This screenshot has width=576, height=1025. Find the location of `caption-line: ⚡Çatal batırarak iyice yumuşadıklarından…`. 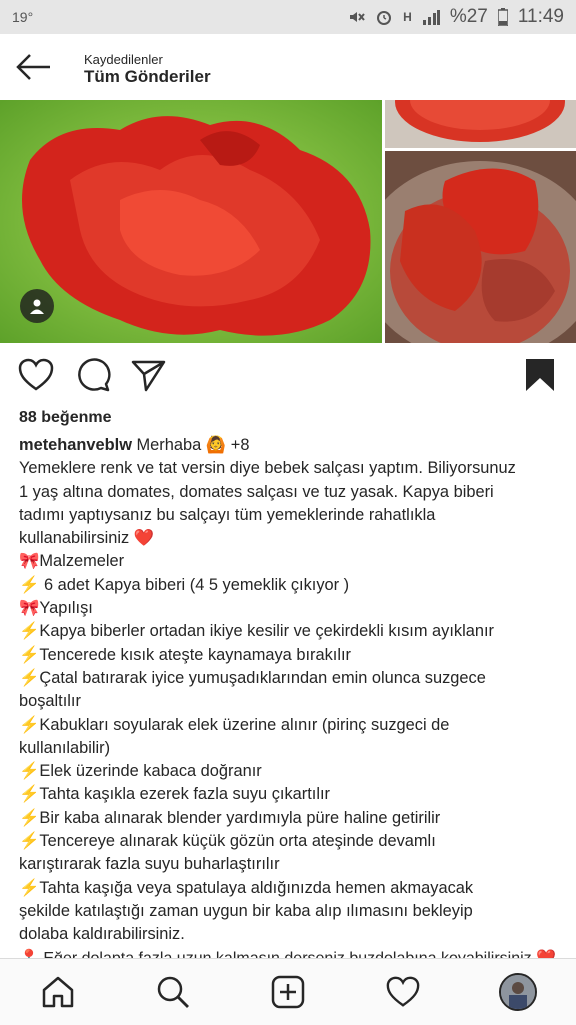

caption-line: ⚡Çatal batırarak iyice yumuşadıklarından… is located at coordinates (252, 677).